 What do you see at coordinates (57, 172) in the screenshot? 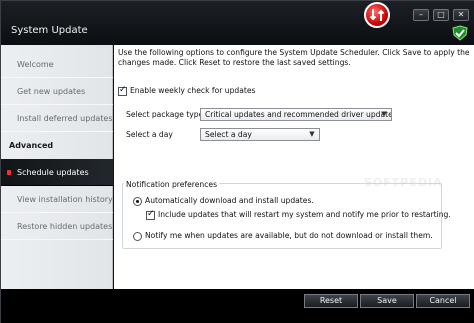
I see `sidebar-item-schedule-updates: Schedule updates` at bounding box center [57, 172].